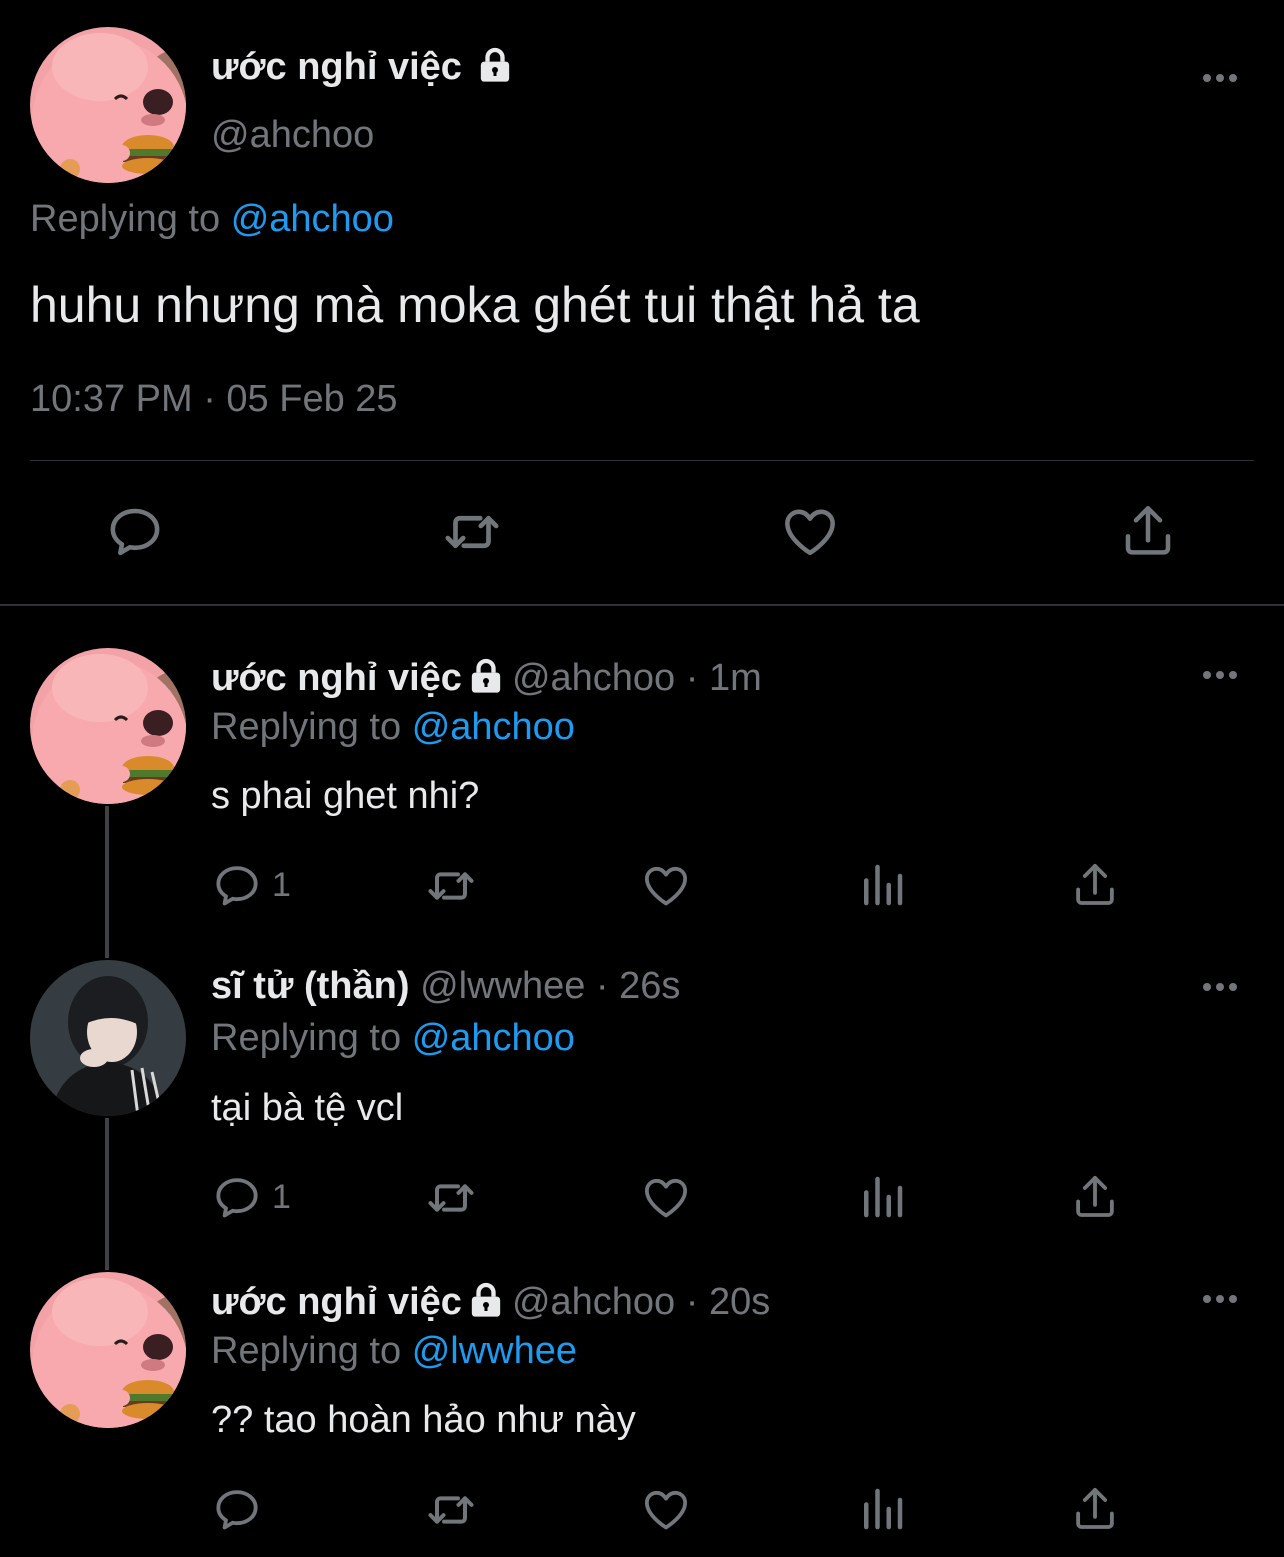 The height and width of the screenshot is (1557, 1284). What do you see at coordinates (641, 1302) in the screenshot?
I see `handle-time: @ahchoo · 20s` at bounding box center [641, 1302].